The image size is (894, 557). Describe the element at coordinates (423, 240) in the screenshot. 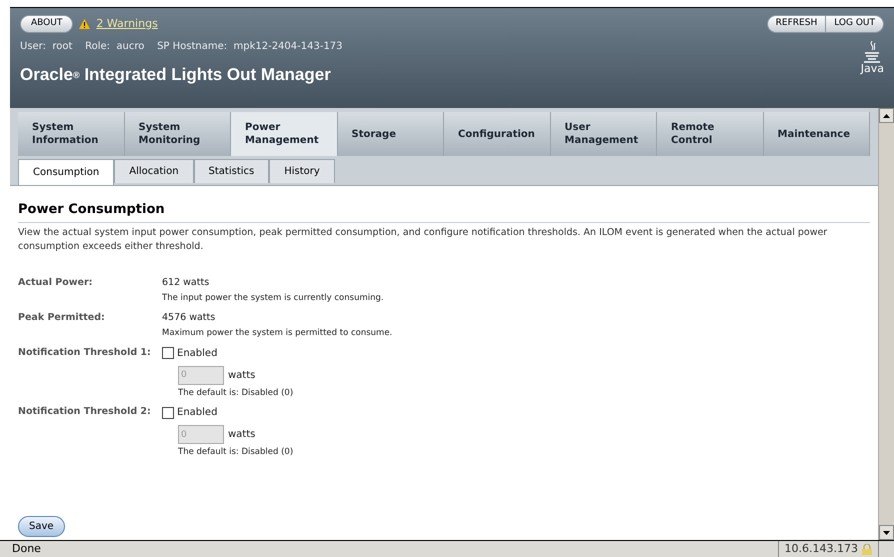

I see `description: View the actual system input power consumption, peak permitted consumption, and configure notification thresholds. An ILOM event is generated when the actual power consumption exceeds either threshold.` at that location.